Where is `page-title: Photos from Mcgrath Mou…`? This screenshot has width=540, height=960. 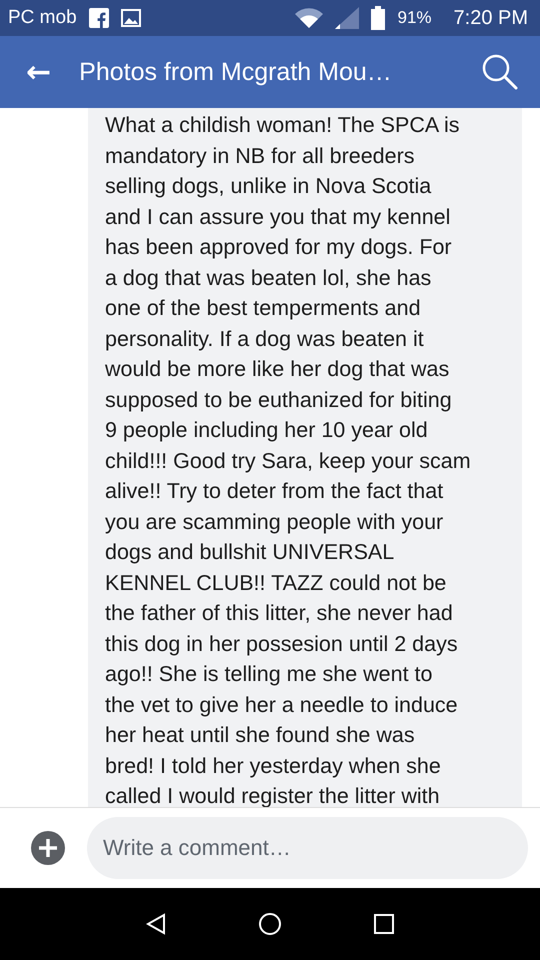
page-title: Photos from Mcgrath Mou… is located at coordinates (236, 72).